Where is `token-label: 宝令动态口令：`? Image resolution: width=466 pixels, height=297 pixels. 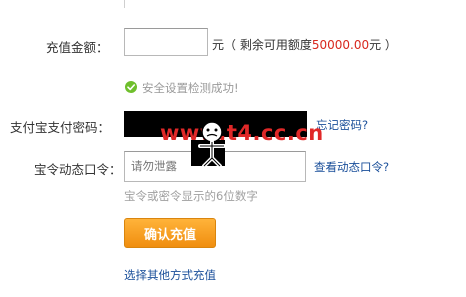
token-label: 宝令动态口令： is located at coordinates (78, 169).